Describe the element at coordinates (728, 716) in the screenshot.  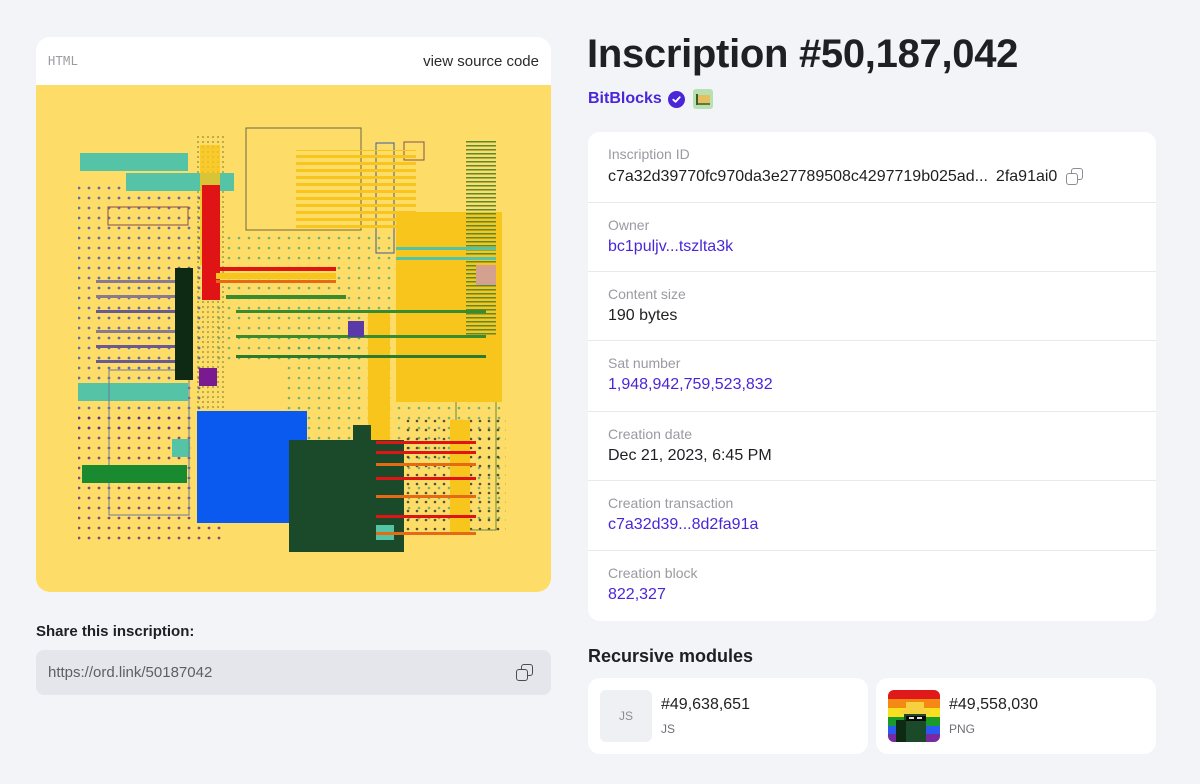
I see `recursive-module-card: JS #49,638,651 JS` at that location.